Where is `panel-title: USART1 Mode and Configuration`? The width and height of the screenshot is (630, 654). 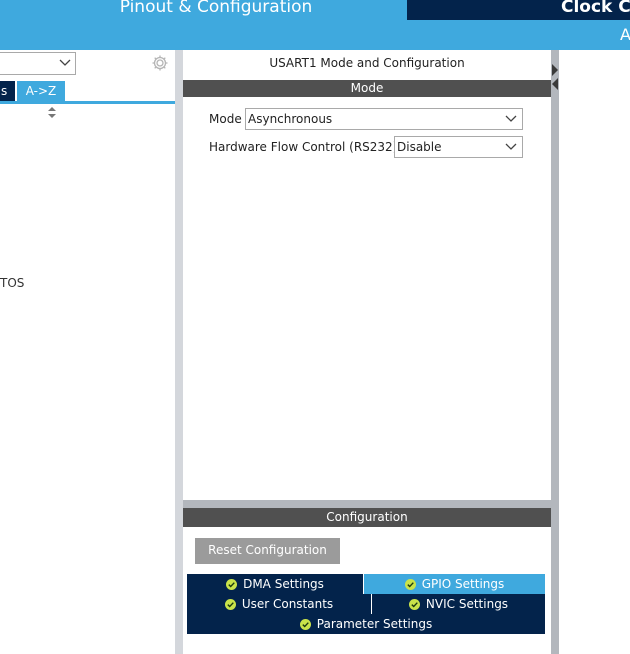 panel-title: USART1 Mode and Configuration is located at coordinates (367, 63).